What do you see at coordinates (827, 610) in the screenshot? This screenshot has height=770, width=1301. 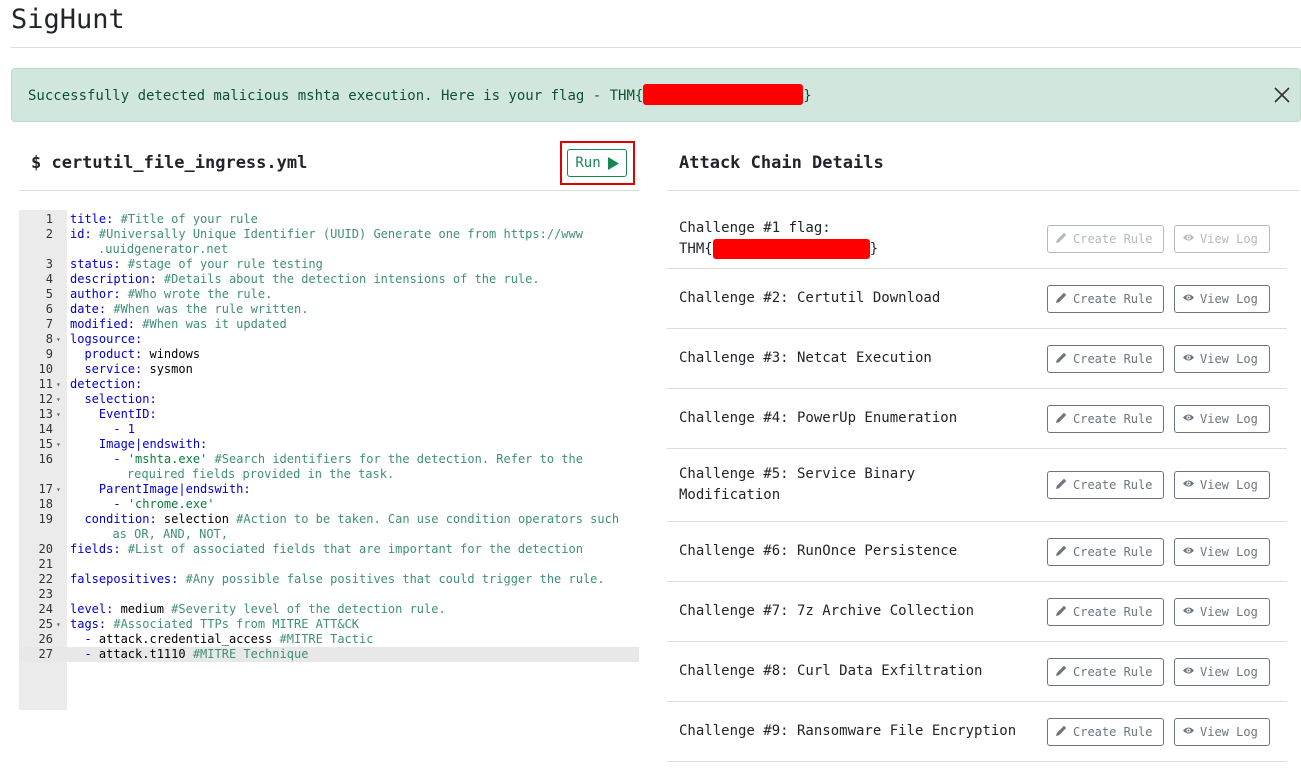 I see `challenge-label: Challenge #7: 7z Archive Collection` at bounding box center [827, 610].